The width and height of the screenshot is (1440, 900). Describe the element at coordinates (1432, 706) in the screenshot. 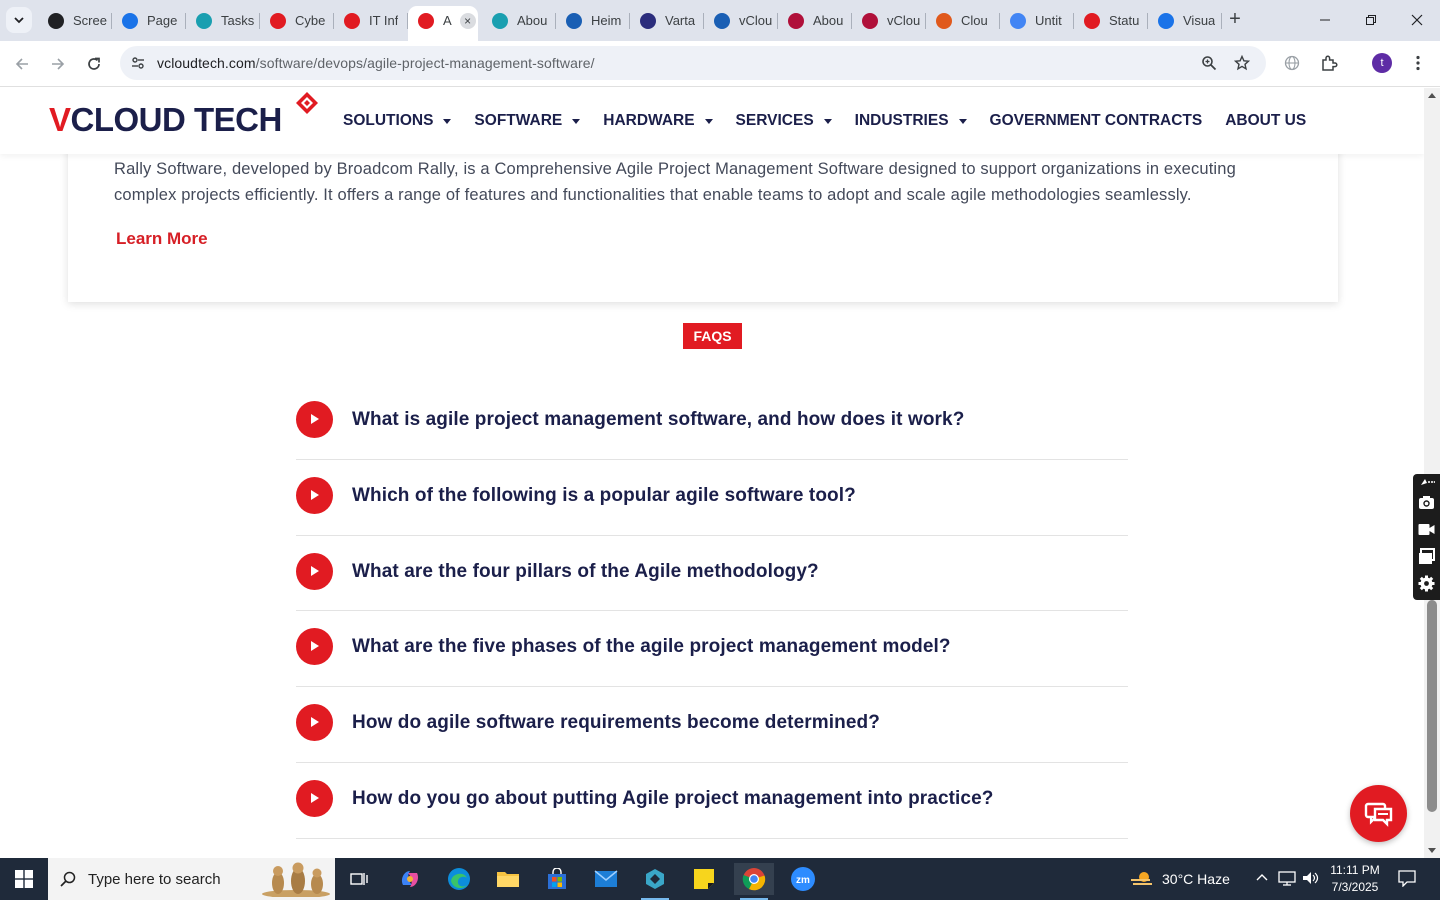

I see `scroll-thumb` at that location.